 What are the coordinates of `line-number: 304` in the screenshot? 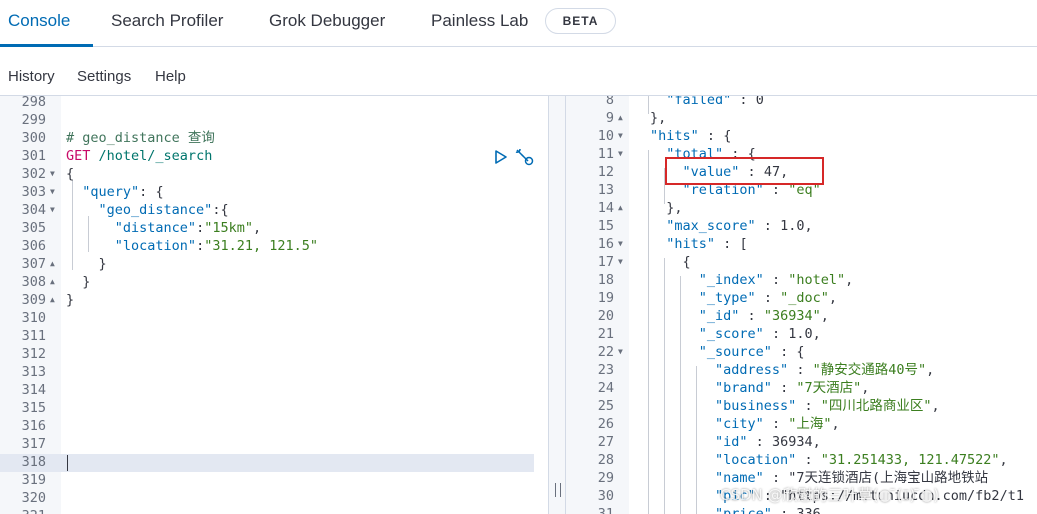 It's located at (33, 210).